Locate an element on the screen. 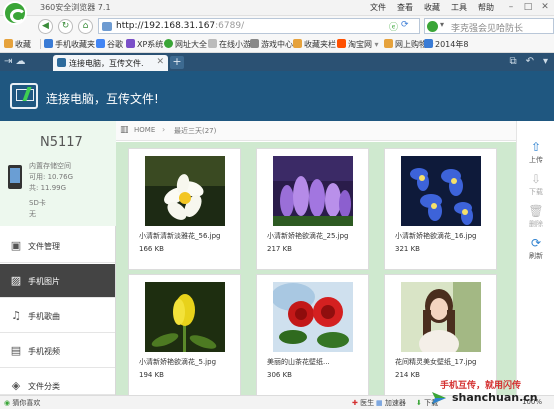  search-engine-icon is located at coordinates (432, 26).